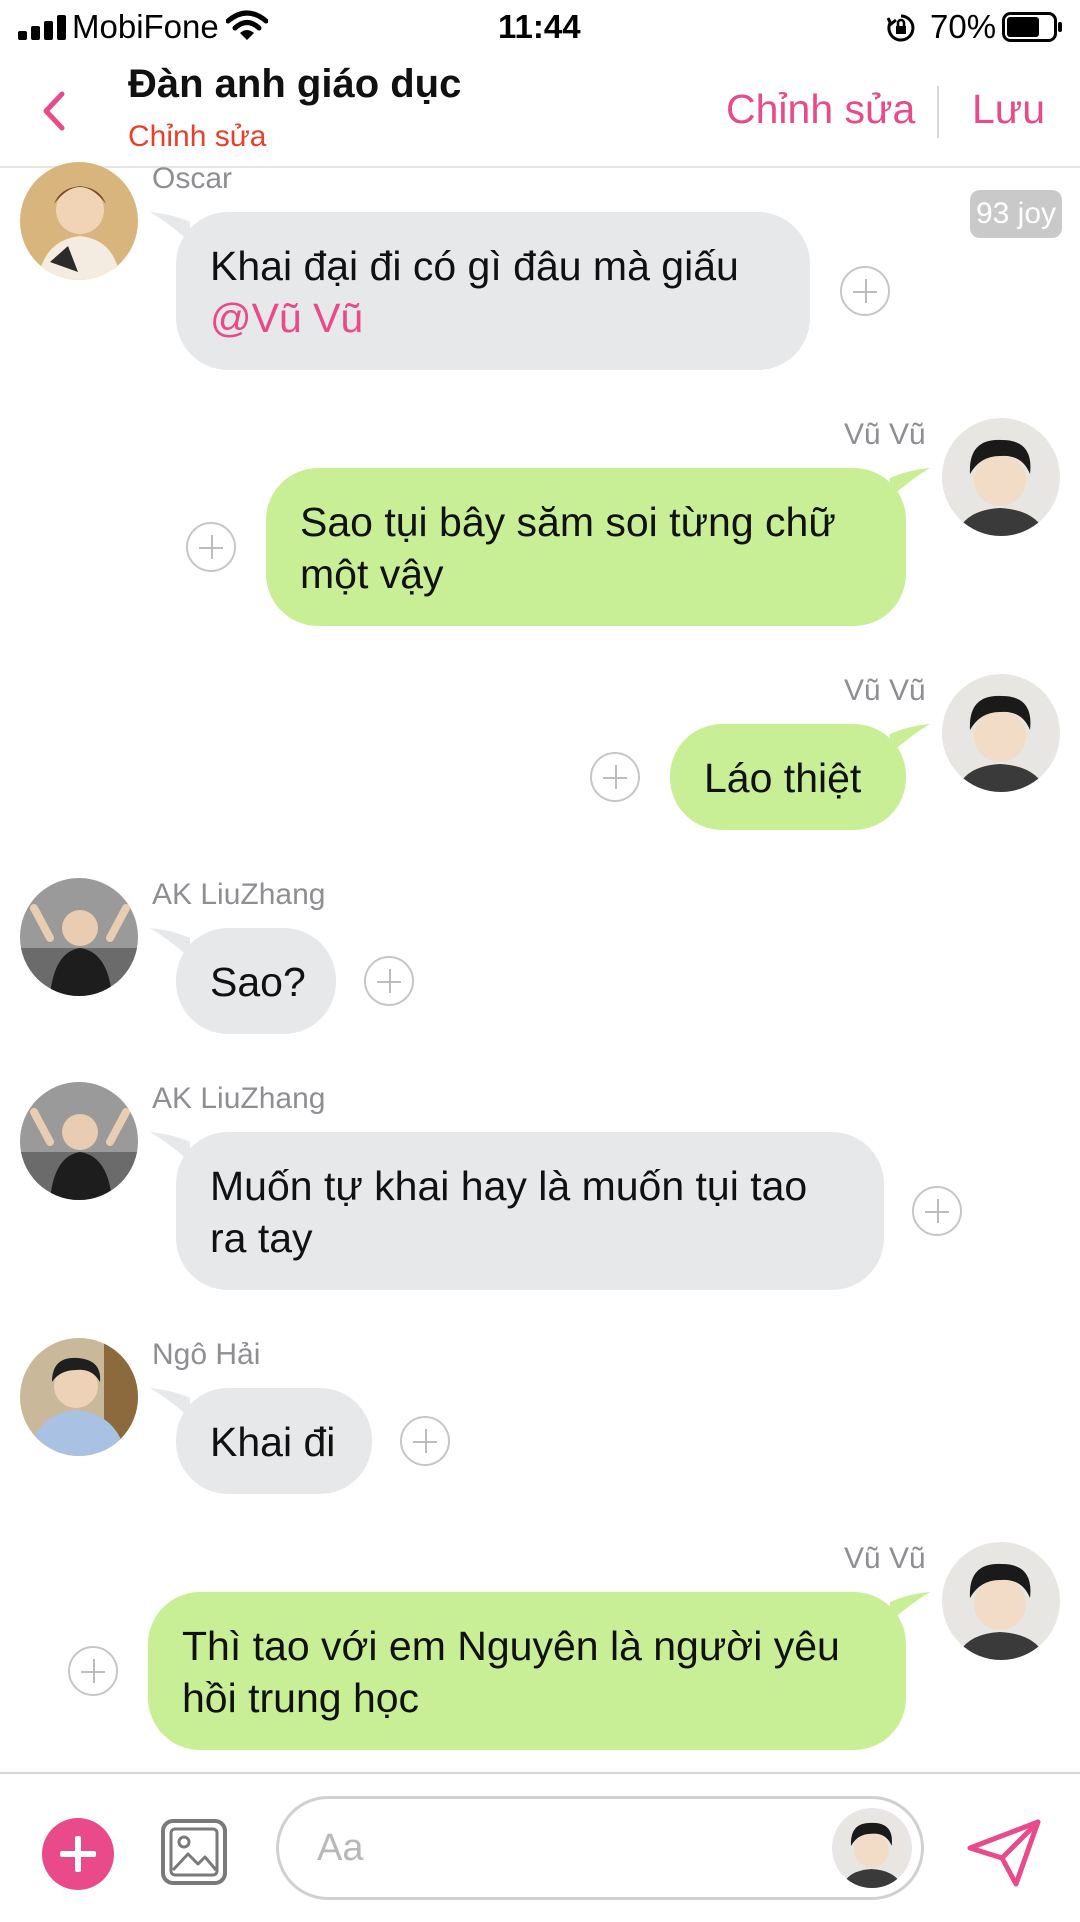 This screenshot has width=1080, height=1922. What do you see at coordinates (783, 778) in the screenshot?
I see `message-text: Láo thiệt` at bounding box center [783, 778].